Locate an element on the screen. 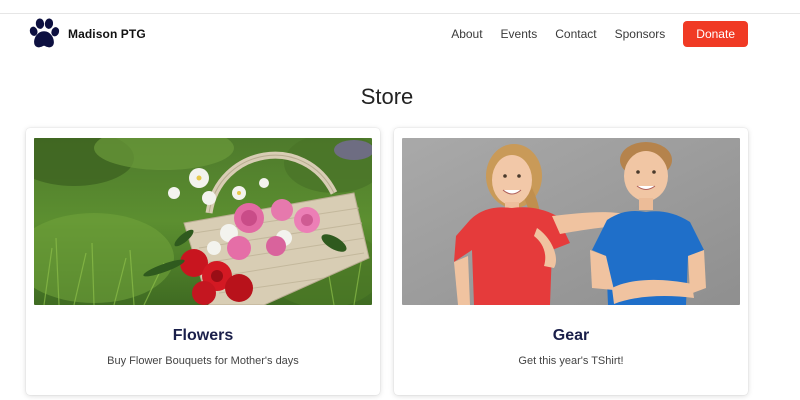 Image resolution: width=800 pixels, height=400 pixels. main-nav: About Events Contact Sponsors Donate is located at coordinates (599, 34).